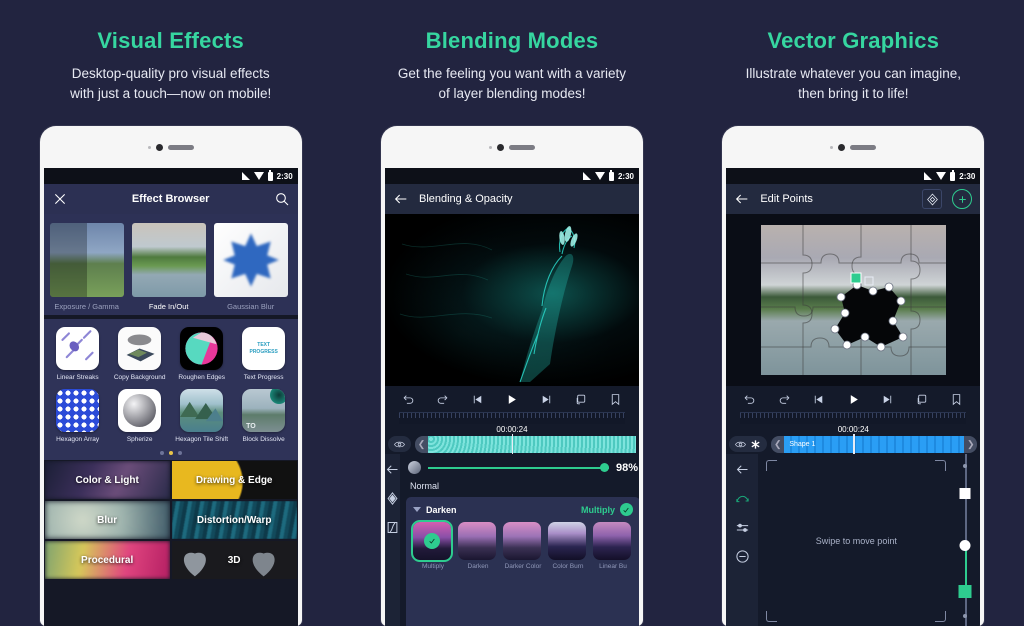  I want to click on layer-controls, so click(748, 444).